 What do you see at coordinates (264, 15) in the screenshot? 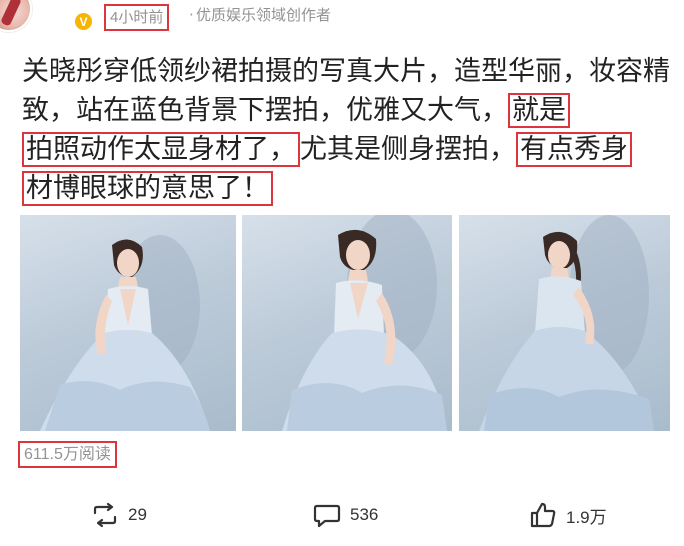
I see `author-title: 优质娱乐领域创作者` at bounding box center [264, 15].